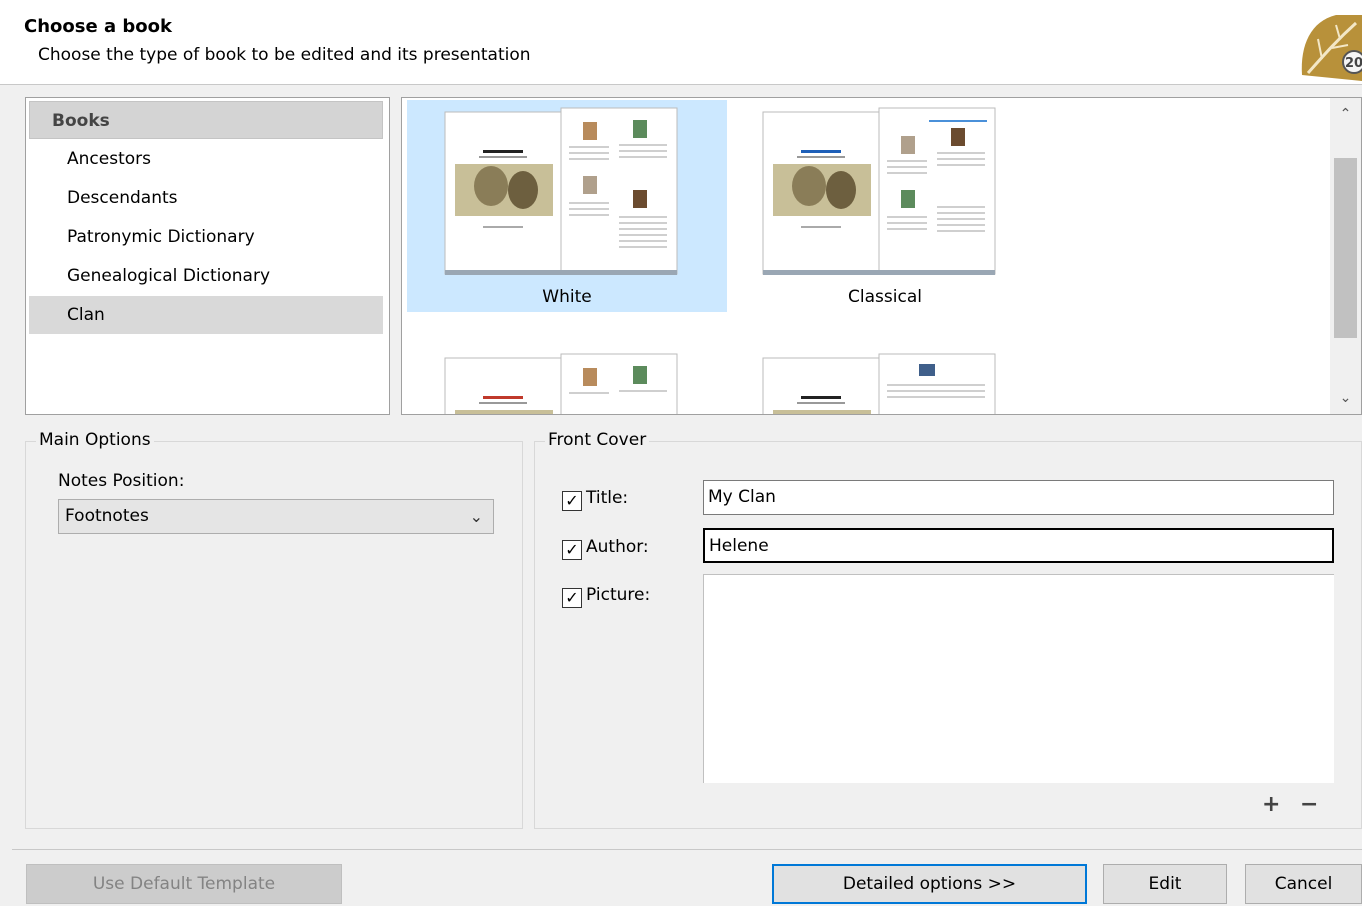  Describe the element at coordinates (1309, 804) in the screenshot. I see `remove-picture-icon: −` at that location.